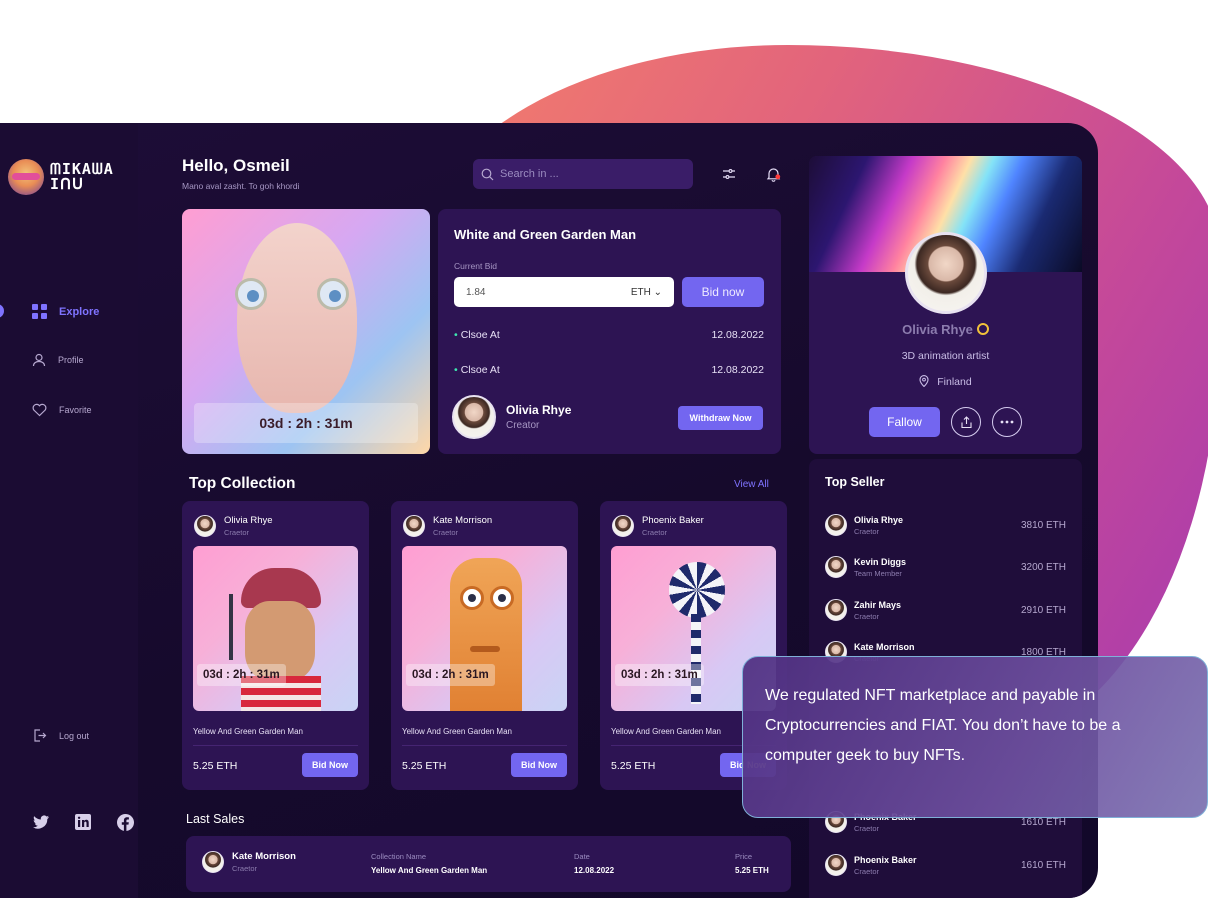 The width and height of the screenshot is (1208, 898). What do you see at coordinates (264, 856) in the screenshot?
I see `sale-seller-name: Kate Morrison` at bounding box center [264, 856].